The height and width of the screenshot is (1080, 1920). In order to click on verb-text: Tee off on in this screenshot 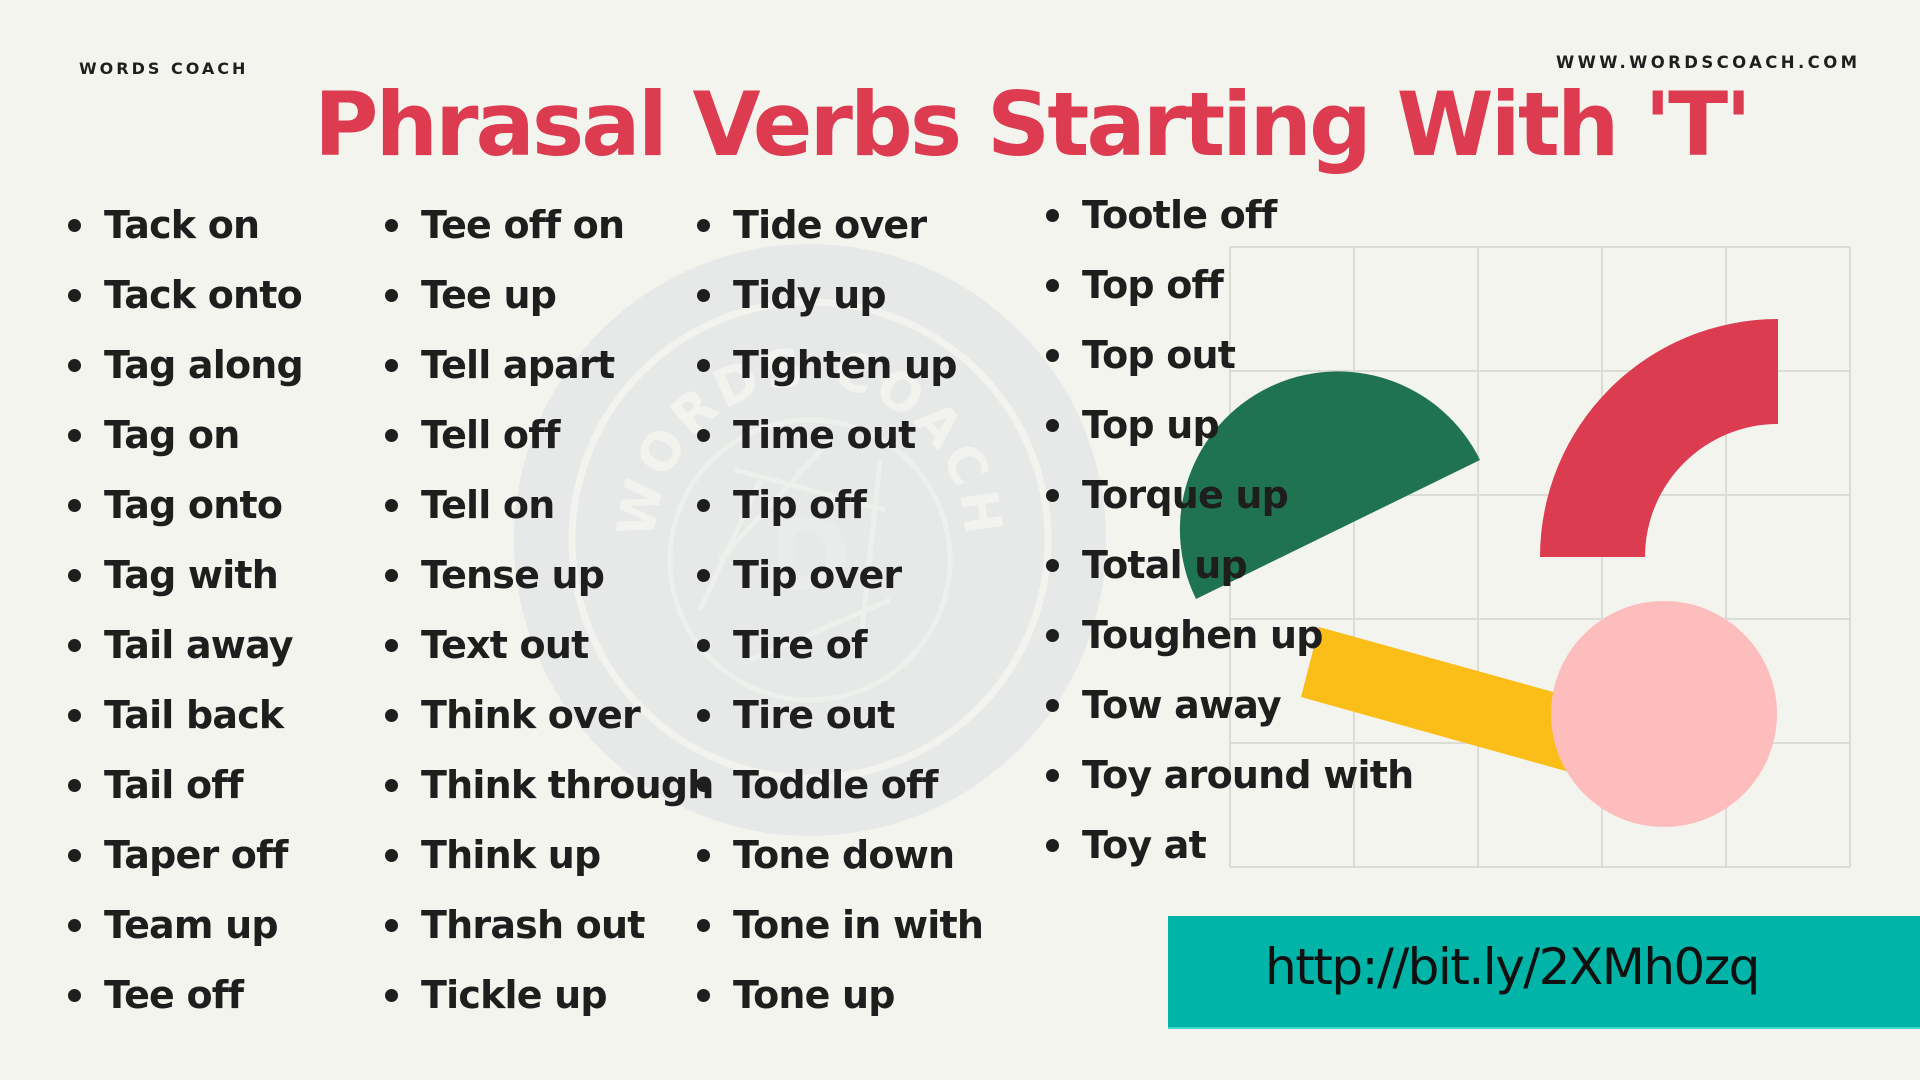, I will do `click(523, 225)`.